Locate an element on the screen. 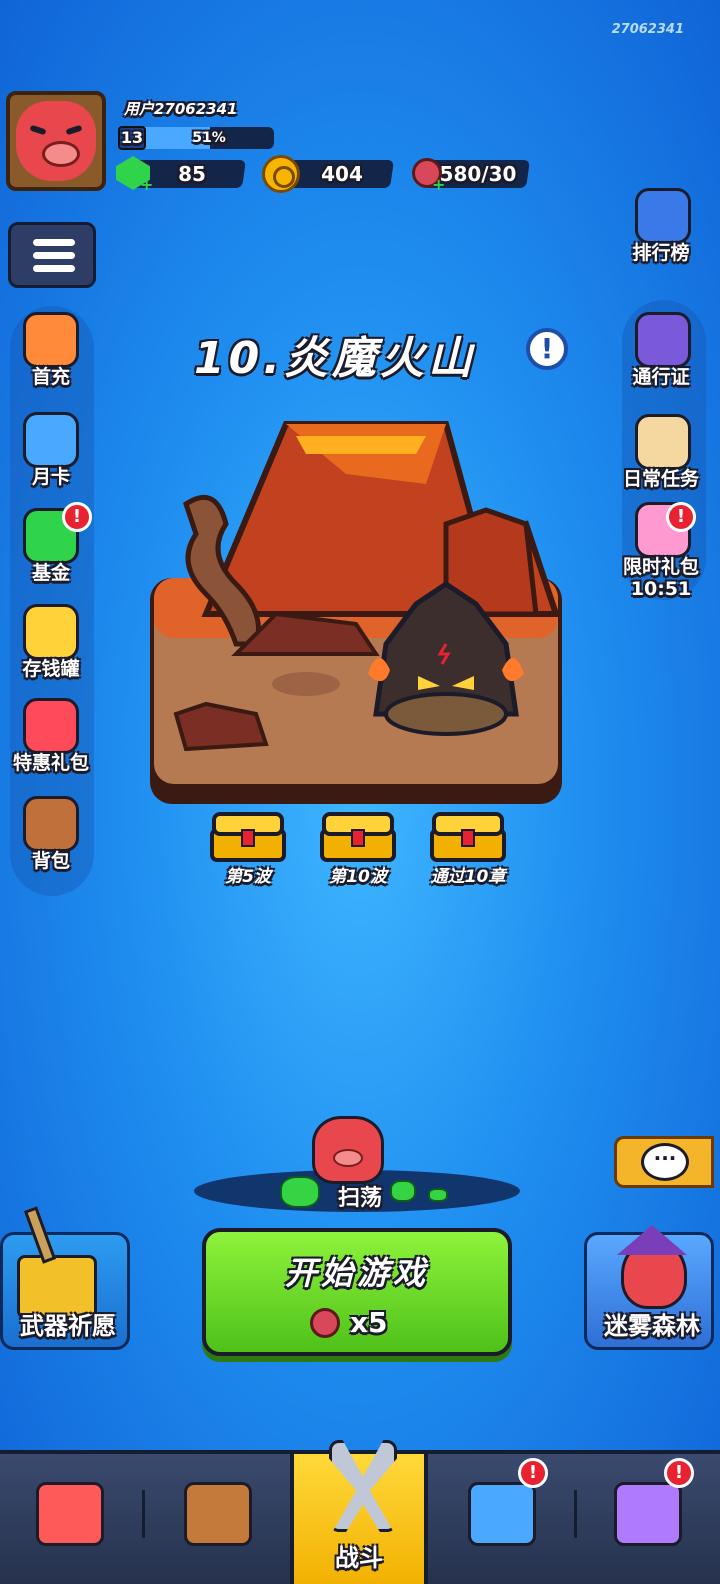 The image size is (720, 1584). nav-label: 战斗 is located at coordinates (359, 1558).